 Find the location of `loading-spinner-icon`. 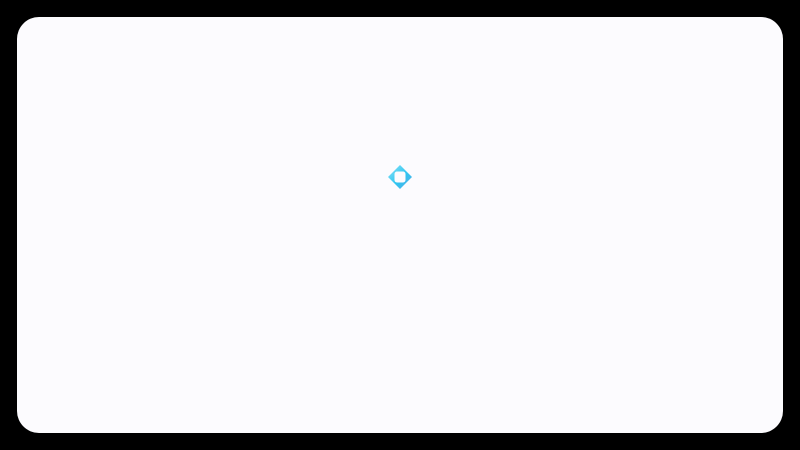

loading-spinner-icon is located at coordinates (400, 177).